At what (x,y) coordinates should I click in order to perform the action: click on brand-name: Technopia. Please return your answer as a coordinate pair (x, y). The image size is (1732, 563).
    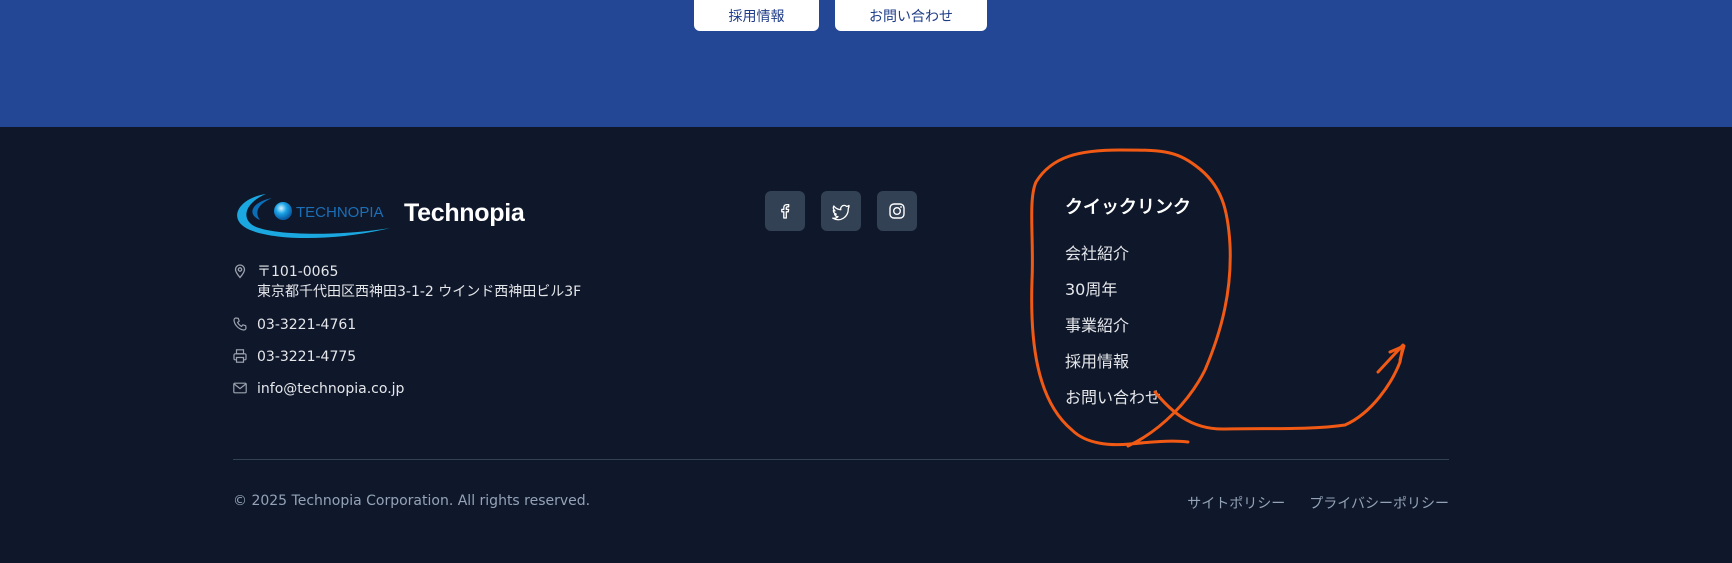
    Looking at the image, I should click on (464, 213).